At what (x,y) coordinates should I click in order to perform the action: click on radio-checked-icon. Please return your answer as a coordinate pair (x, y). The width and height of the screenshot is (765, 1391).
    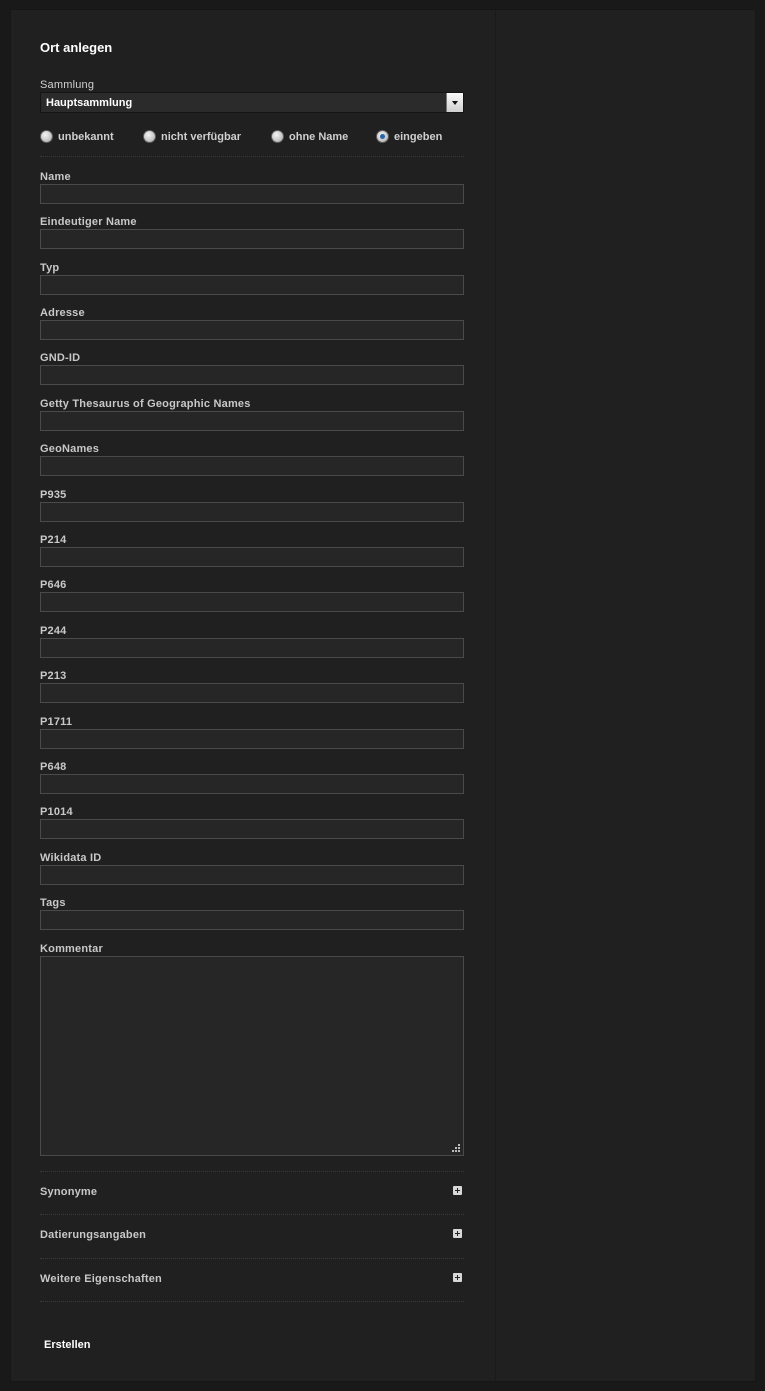
    Looking at the image, I should click on (382, 136).